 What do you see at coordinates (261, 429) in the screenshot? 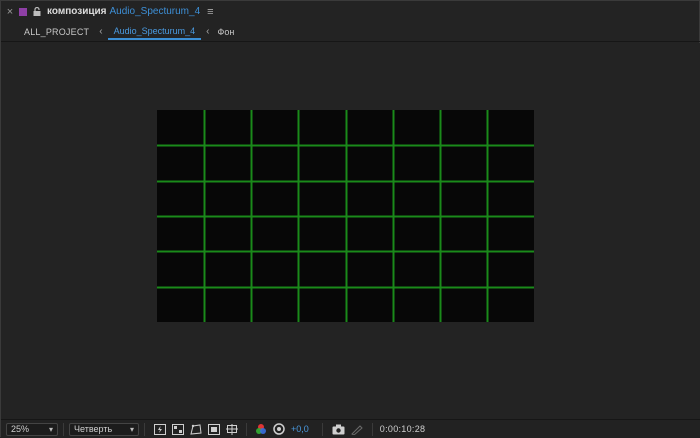
I see `color-channels-icon` at bounding box center [261, 429].